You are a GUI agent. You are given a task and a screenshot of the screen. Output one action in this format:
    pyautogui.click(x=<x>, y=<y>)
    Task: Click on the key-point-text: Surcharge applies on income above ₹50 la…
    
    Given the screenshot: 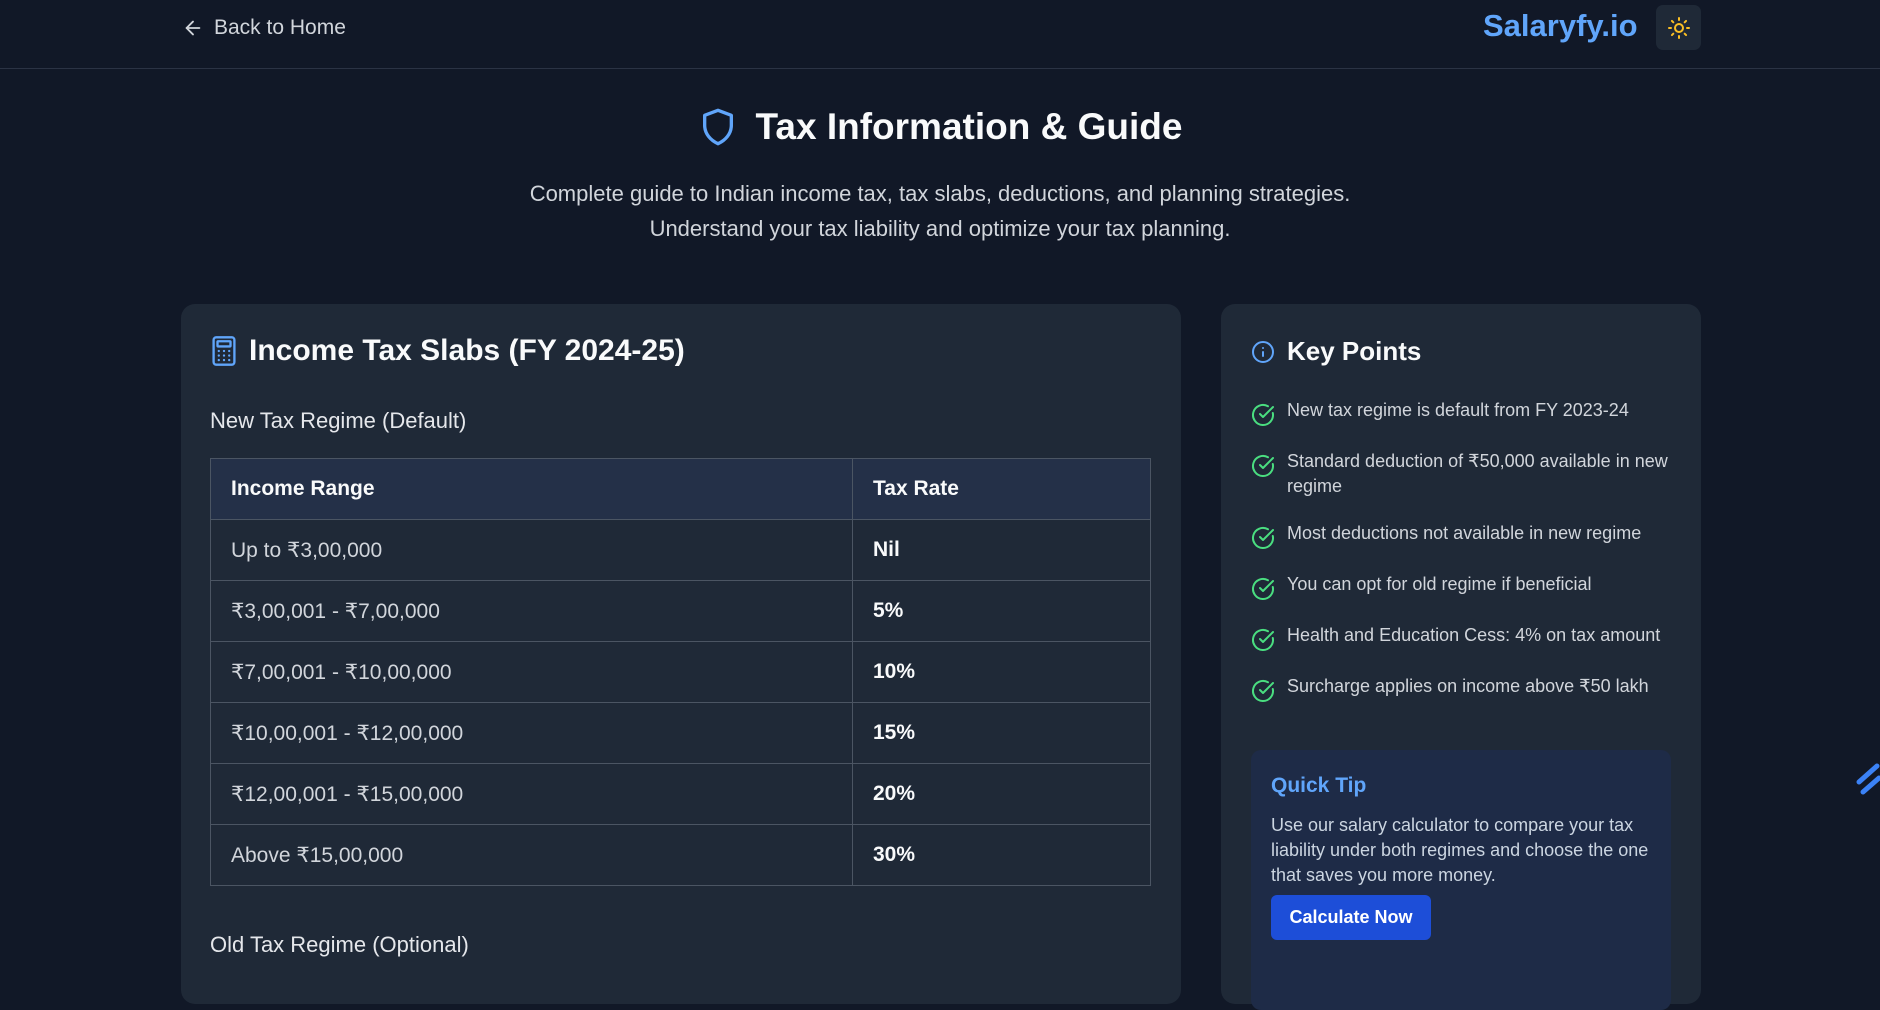 What is the action you would take?
    pyautogui.click(x=1468, y=686)
    